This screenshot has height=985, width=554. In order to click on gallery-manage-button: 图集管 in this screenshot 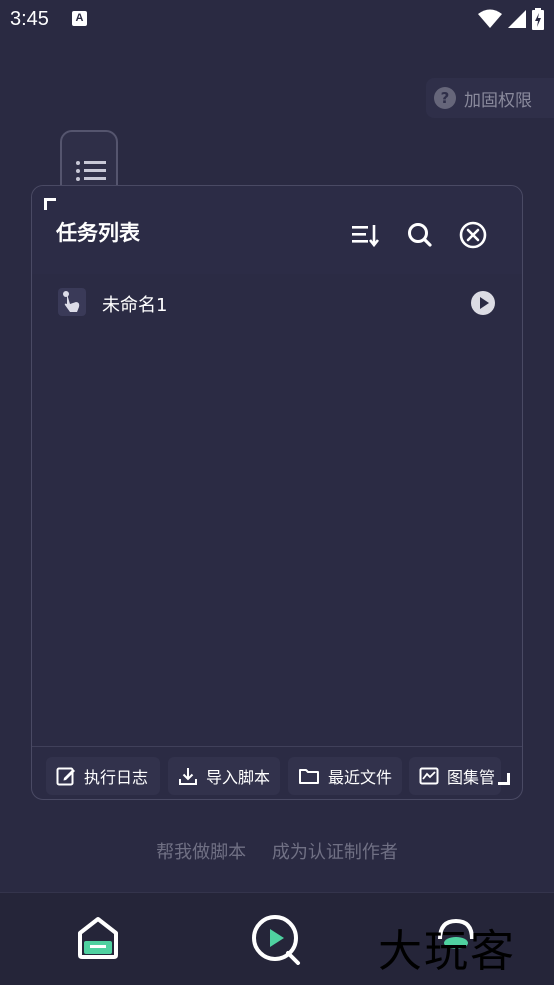, I will do `click(455, 776)`.